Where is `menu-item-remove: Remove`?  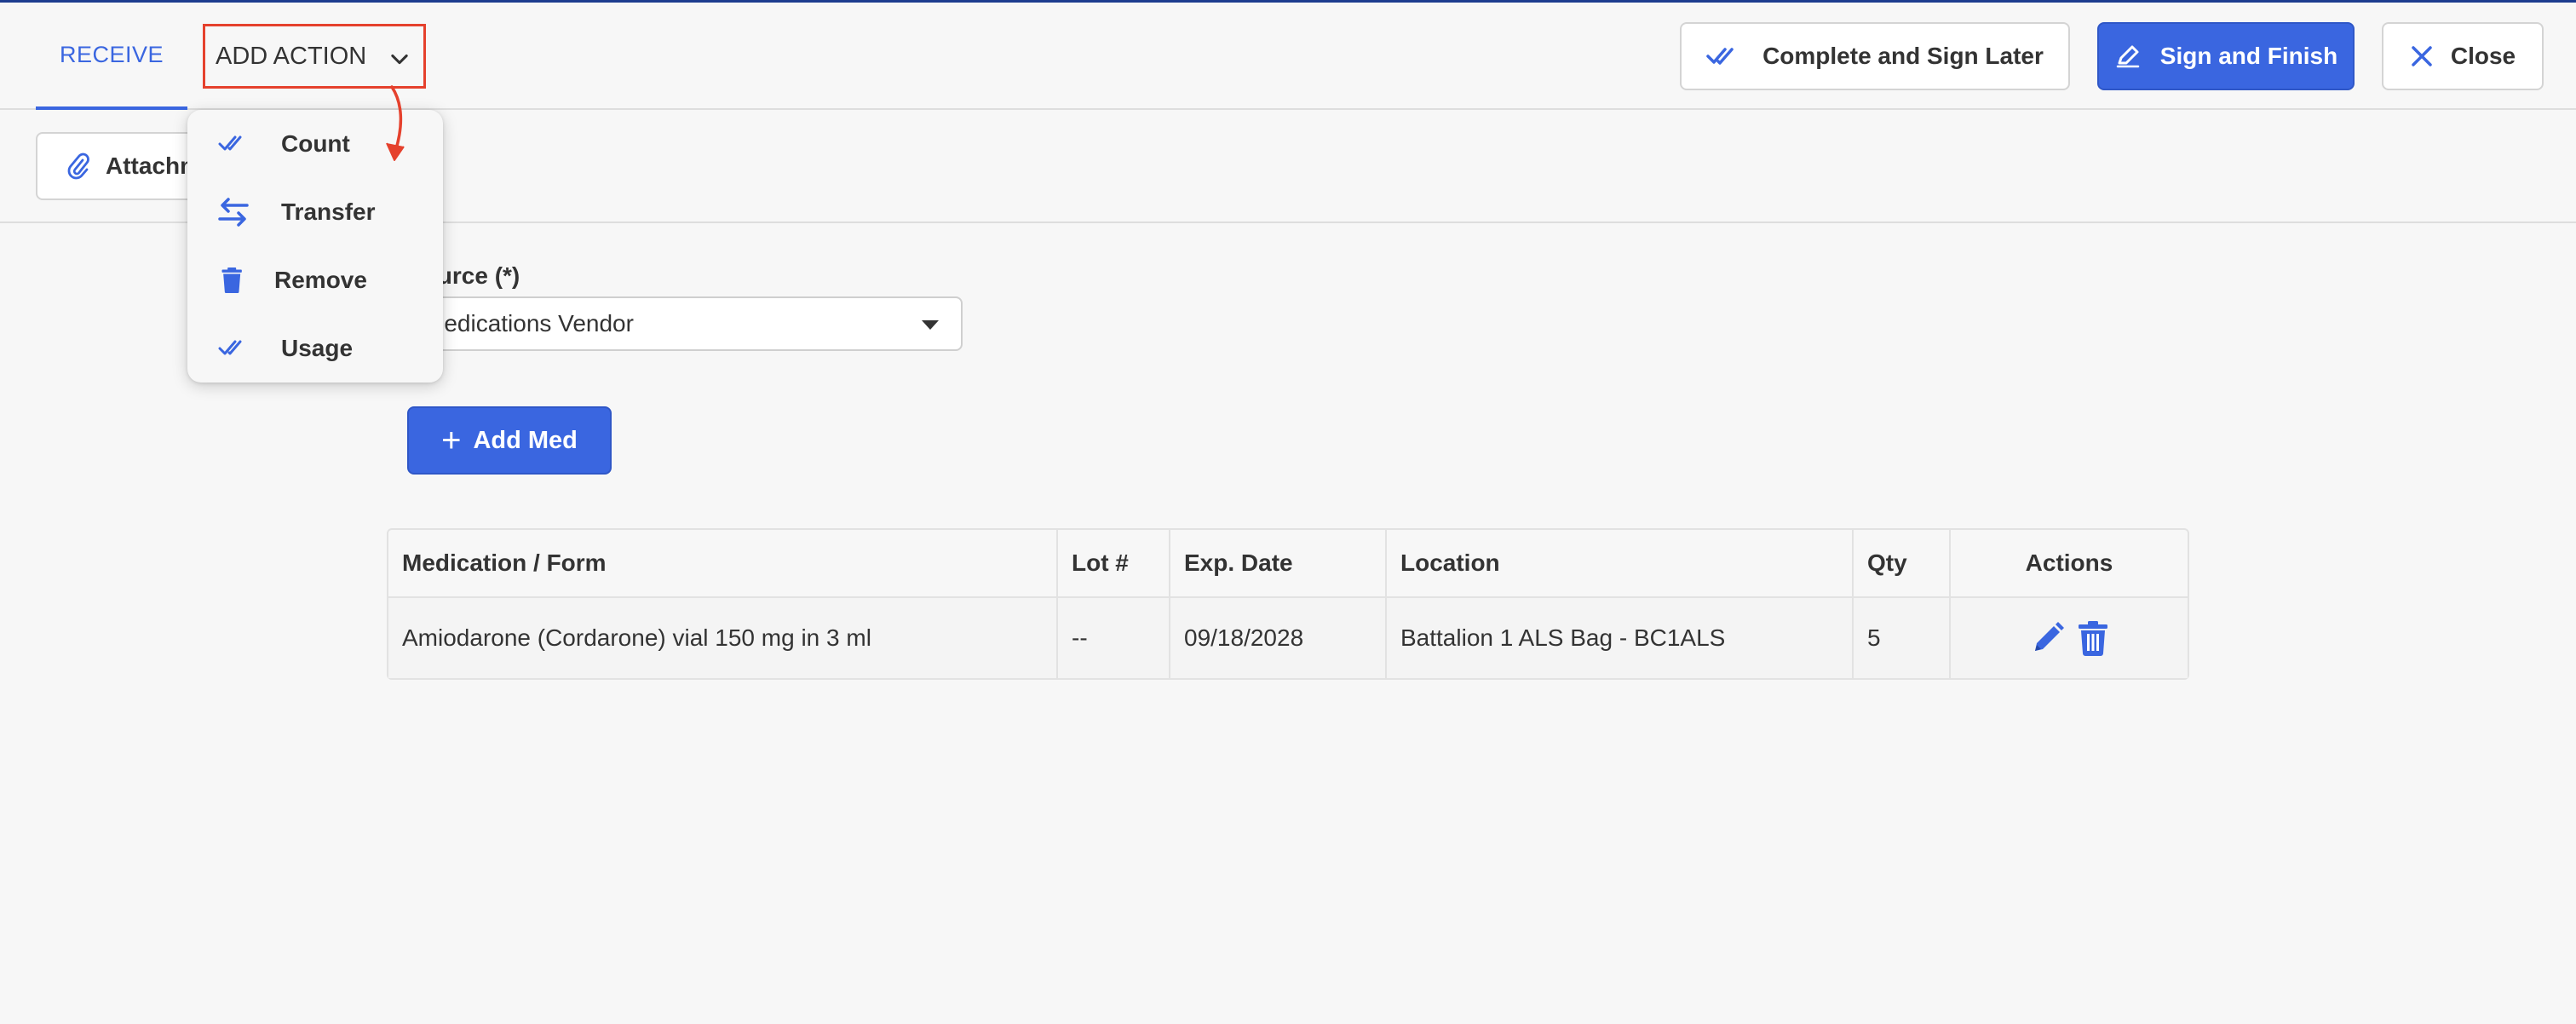
menu-item-remove: Remove is located at coordinates (315, 279).